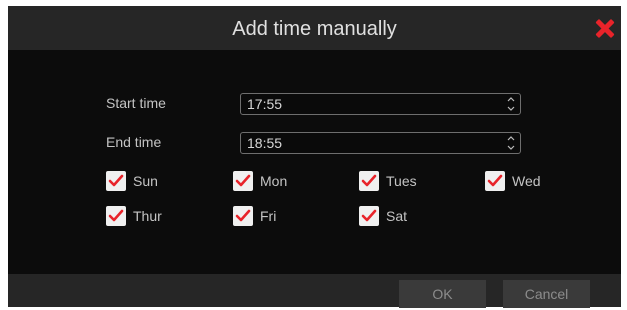 This screenshot has width=627, height=310. I want to click on day-label-wed: Wed, so click(526, 181).